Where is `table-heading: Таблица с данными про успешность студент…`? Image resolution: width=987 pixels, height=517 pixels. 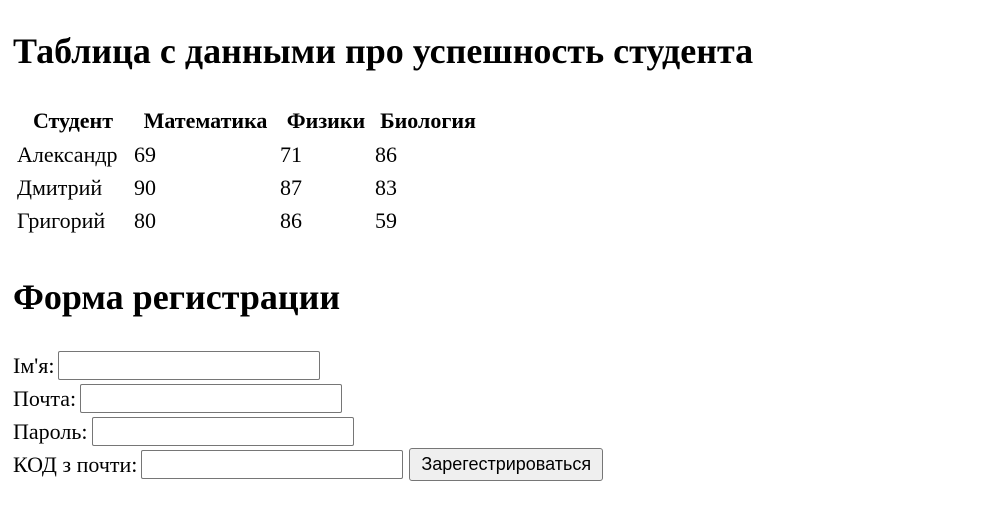
table-heading: Таблица с данными про успешность студент… is located at coordinates (383, 51).